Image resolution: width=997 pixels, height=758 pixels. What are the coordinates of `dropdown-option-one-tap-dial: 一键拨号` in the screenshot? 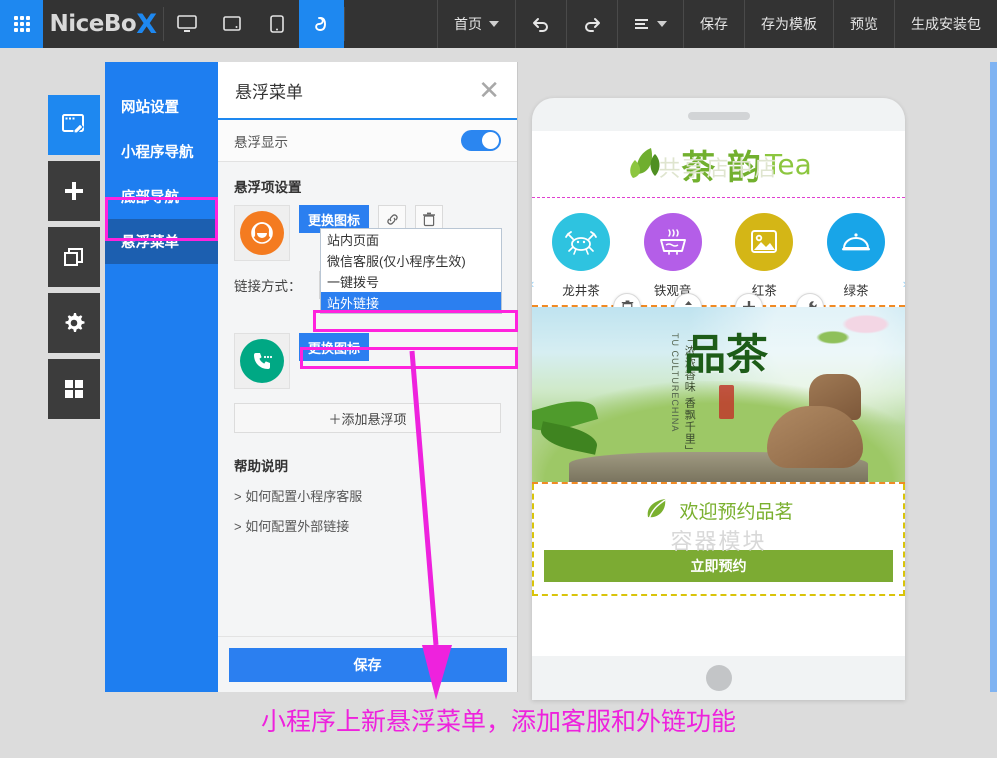 It's located at (411, 281).